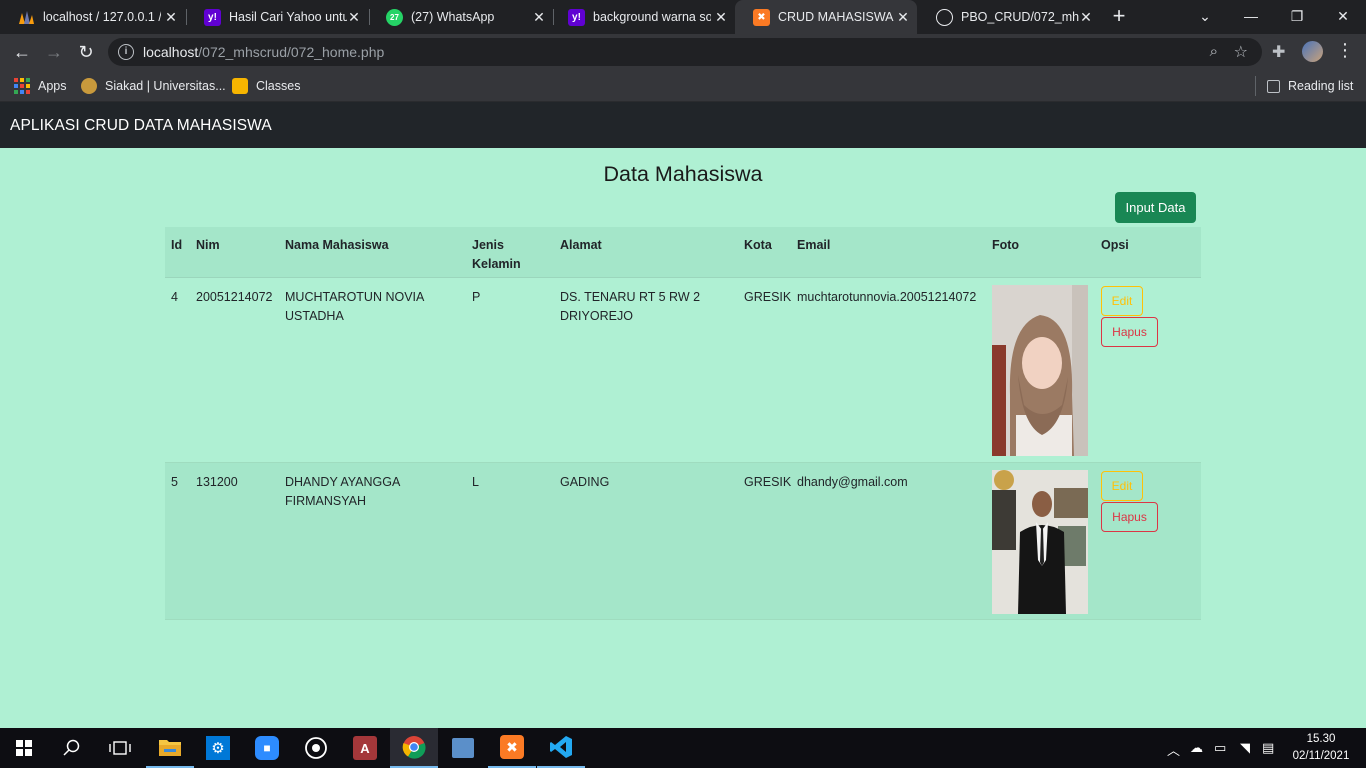 The height and width of the screenshot is (768, 1366). Describe the element at coordinates (630, 306) in the screenshot. I see `cell-alamat: DS. TENARU RT 5 RW 2 DRIYOREJO` at that location.